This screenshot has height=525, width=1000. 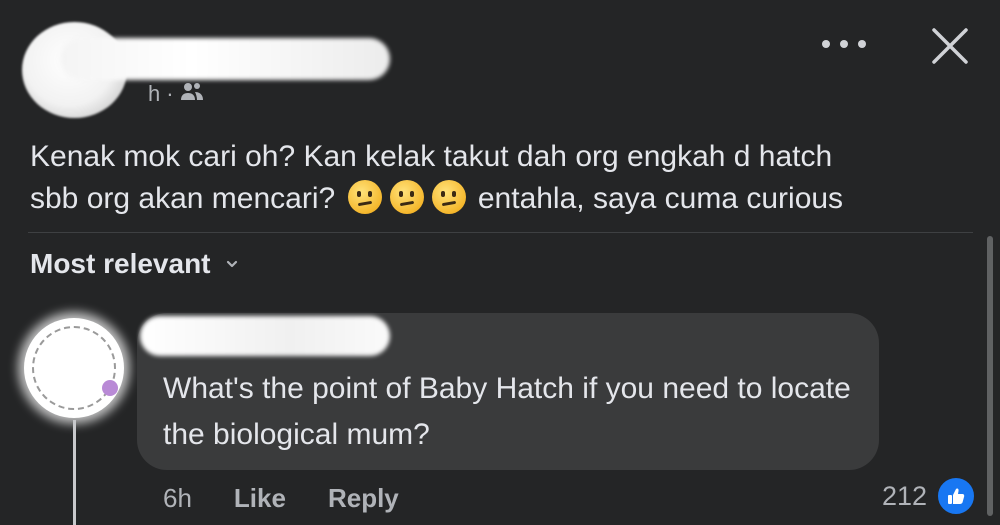 I want to click on post-time: h, so click(x=154, y=94).